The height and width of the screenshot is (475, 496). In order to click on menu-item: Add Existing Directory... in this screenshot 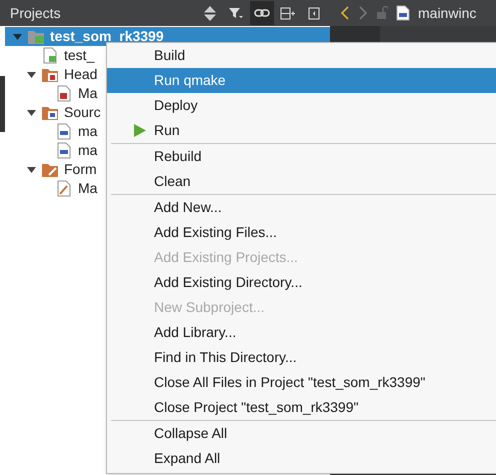, I will do `click(301, 282)`.